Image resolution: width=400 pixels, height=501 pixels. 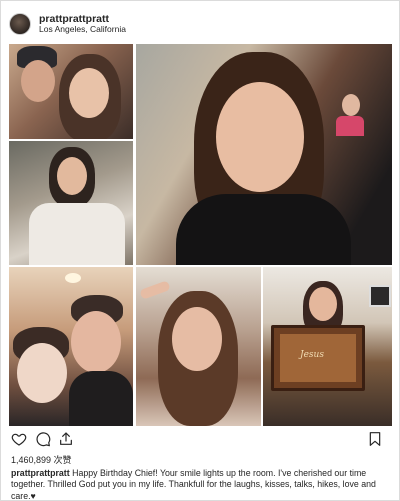 What do you see at coordinates (77, 234) in the screenshot?
I see `blanket-shape` at bounding box center [77, 234].